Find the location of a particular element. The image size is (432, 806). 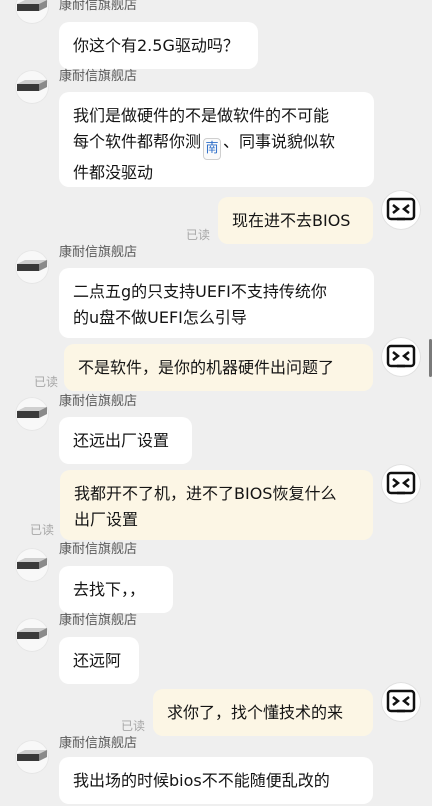

message-bubble-incoming: 我们是做硬件的不是做软件的不可能 每个软件都帮你测南、同事说貌似软 件都没驱动 is located at coordinates (216, 139).